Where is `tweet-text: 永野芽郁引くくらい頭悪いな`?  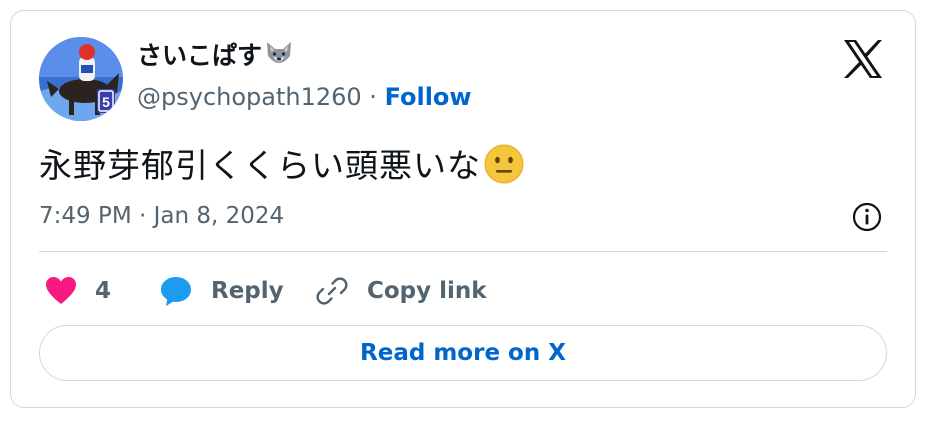 tweet-text: 永野芽郁引くくらい頭悪いな is located at coordinates (282, 169).